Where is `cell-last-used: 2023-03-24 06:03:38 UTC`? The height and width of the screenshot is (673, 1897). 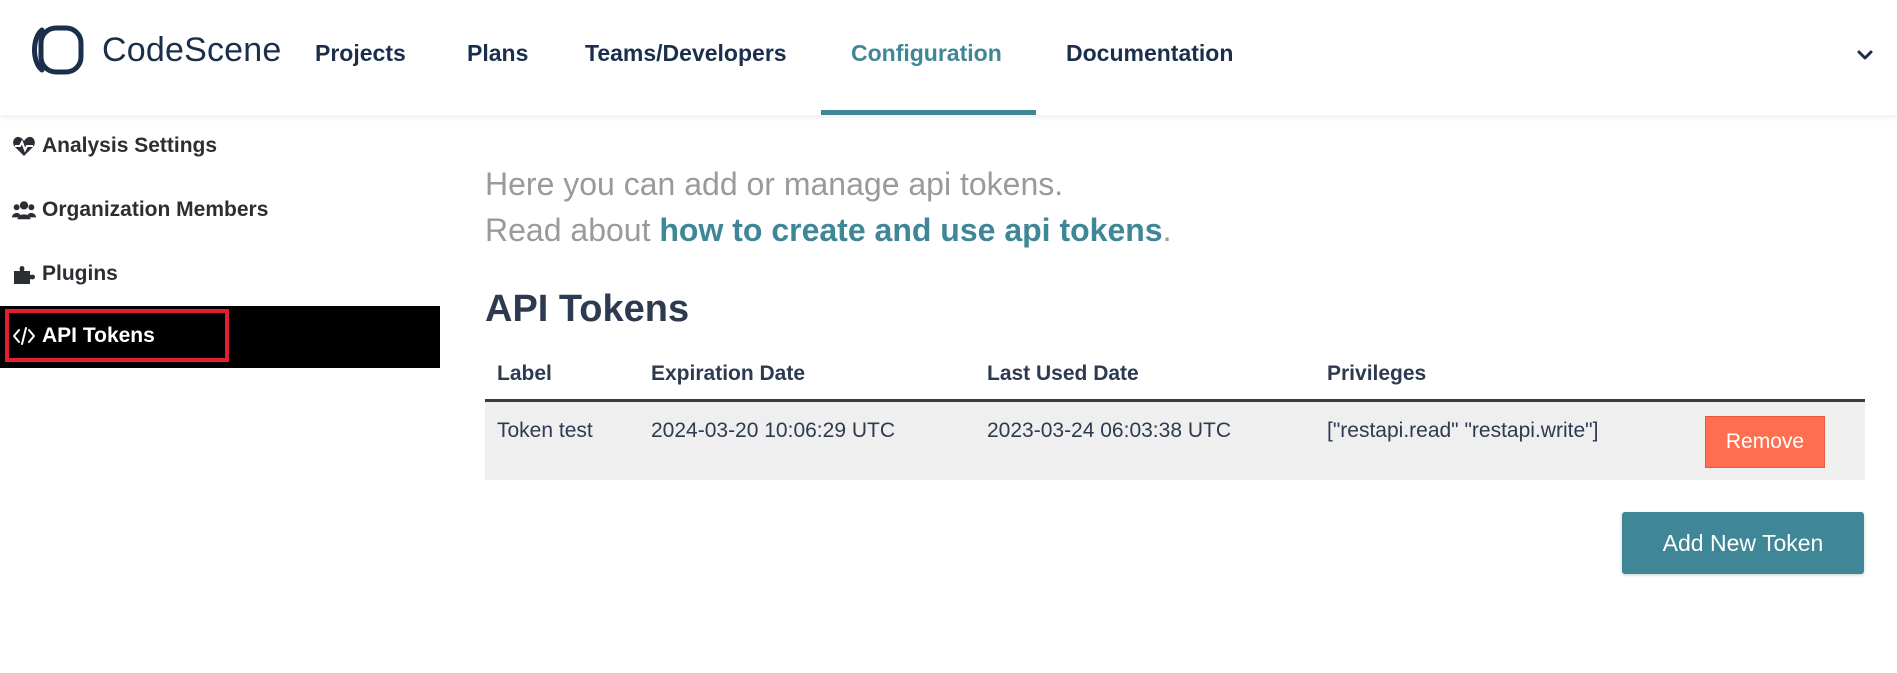 cell-last-used: 2023-03-24 06:03:38 UTC is located at coordinates (1109, 430).